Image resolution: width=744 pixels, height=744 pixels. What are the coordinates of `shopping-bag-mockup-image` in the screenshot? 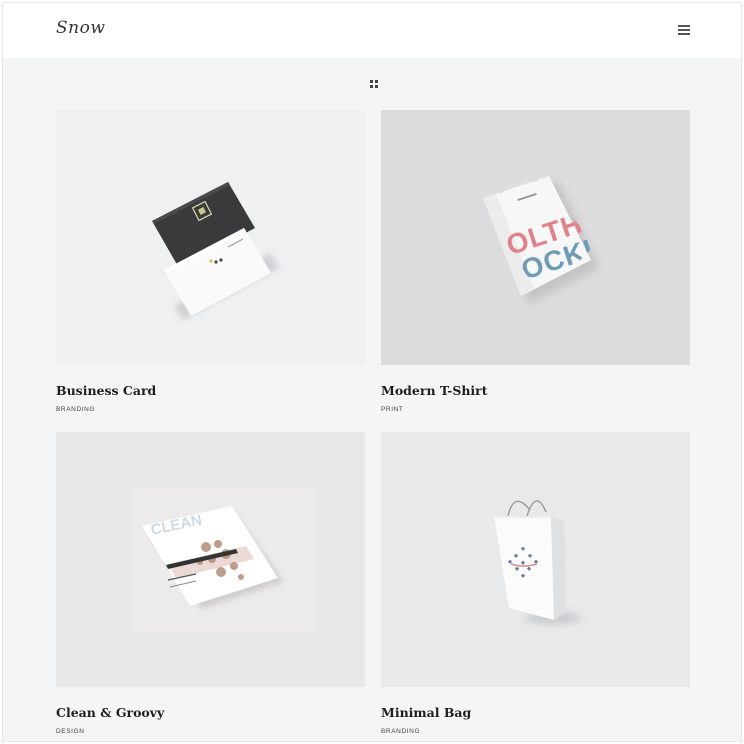 It's located at (535, 559).